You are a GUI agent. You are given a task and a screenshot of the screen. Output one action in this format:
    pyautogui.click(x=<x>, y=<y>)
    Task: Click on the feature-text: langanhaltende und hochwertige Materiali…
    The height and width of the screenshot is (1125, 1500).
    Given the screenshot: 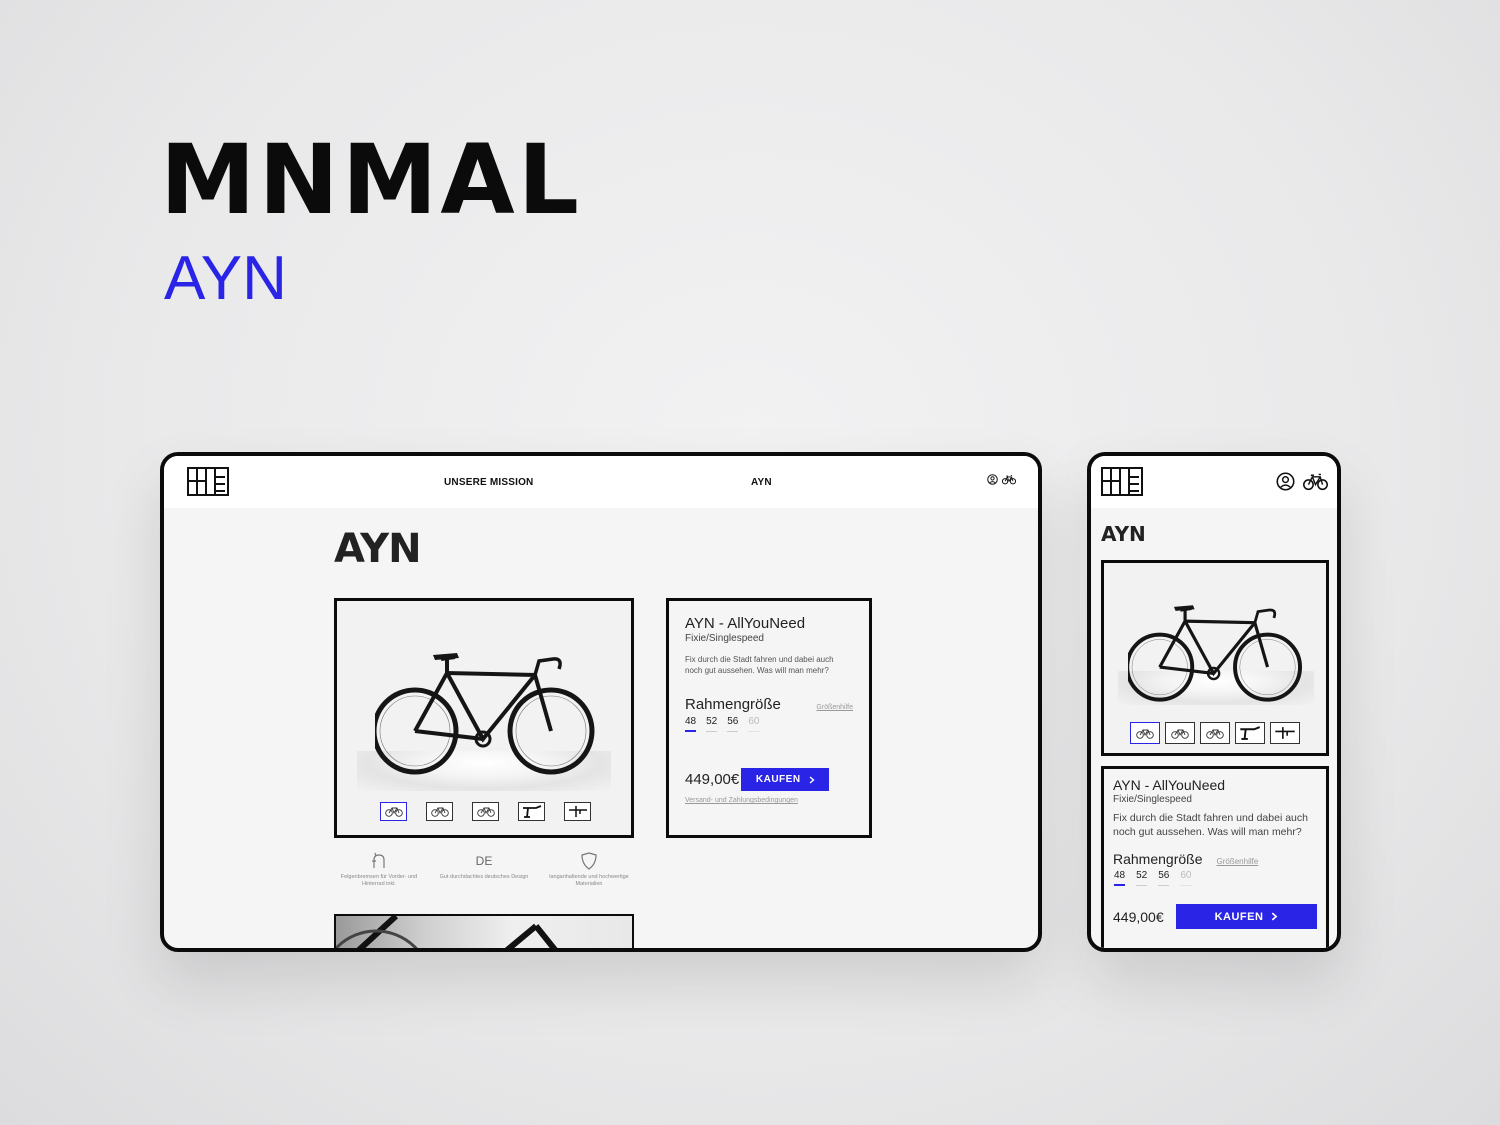 What is the action you would take?
    pyautogui.click(x=589, y=880)
    